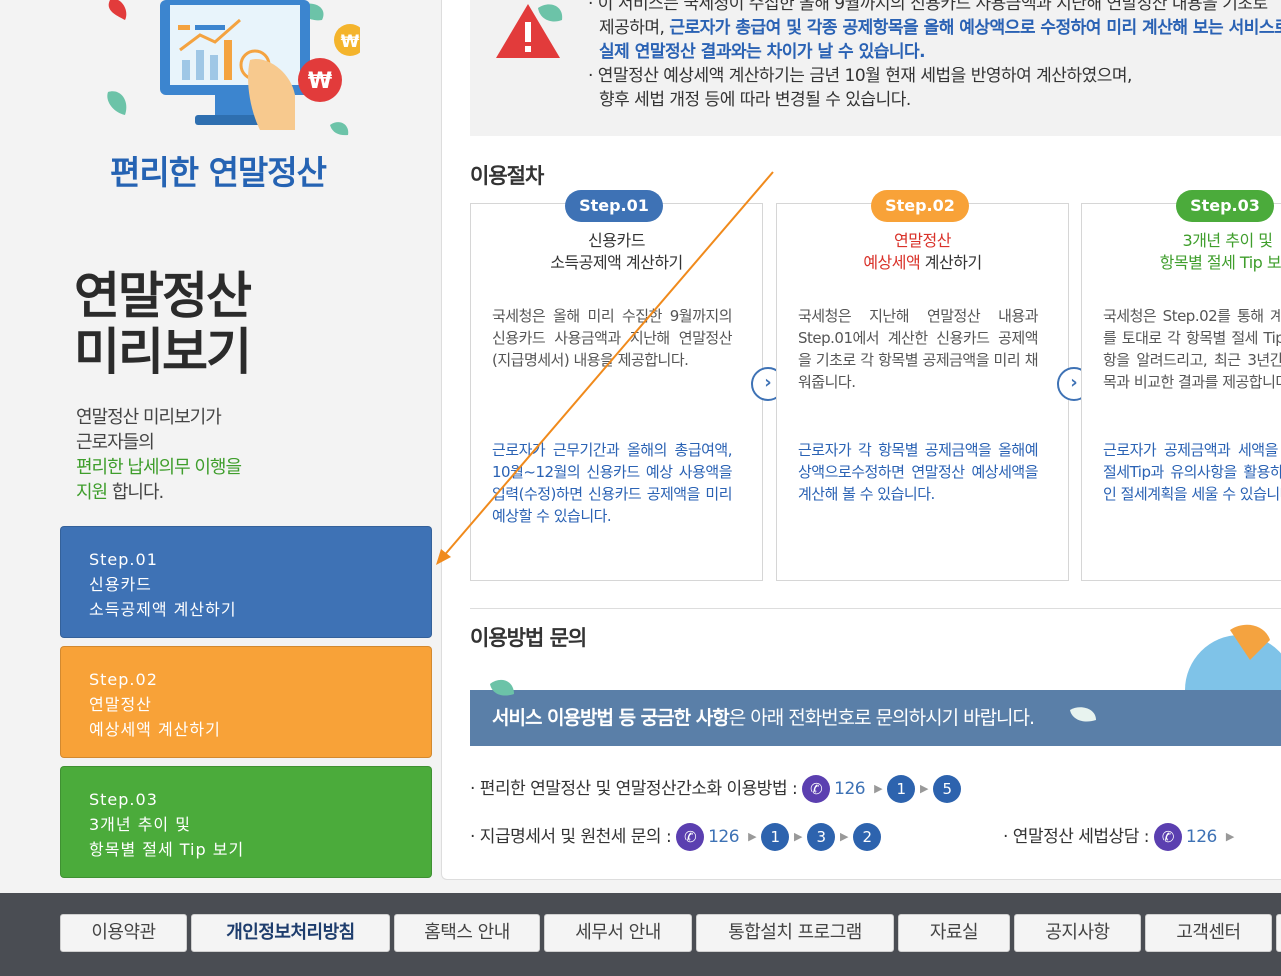 The width and height of the screenshot is (1281, 976). Describe the element at coordinates (1181, 252) in the screenshot. I see `card-title: 3개년 추이 및 항목별 절세 Tip 보기` at that location.